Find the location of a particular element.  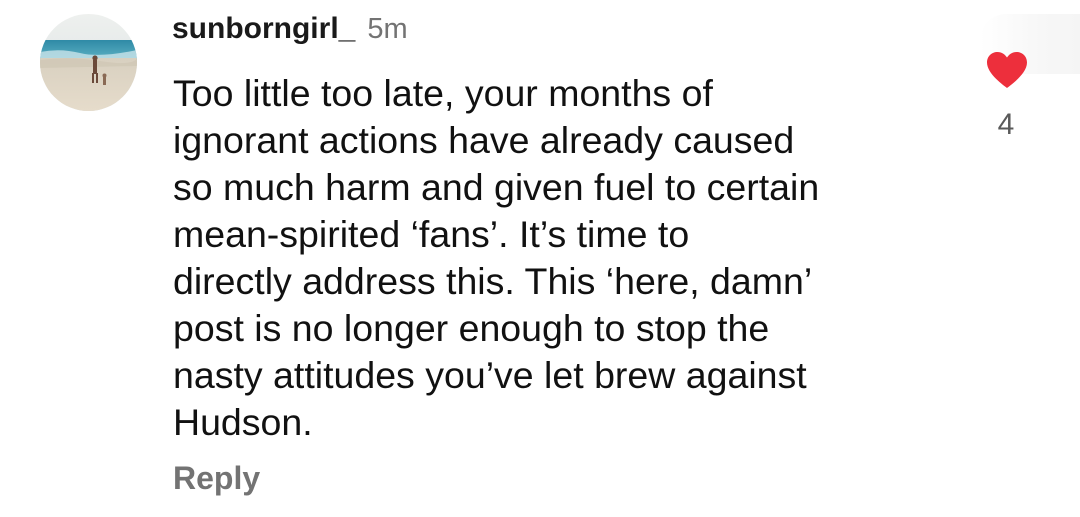

avatar is located at coordinates (88, 62).